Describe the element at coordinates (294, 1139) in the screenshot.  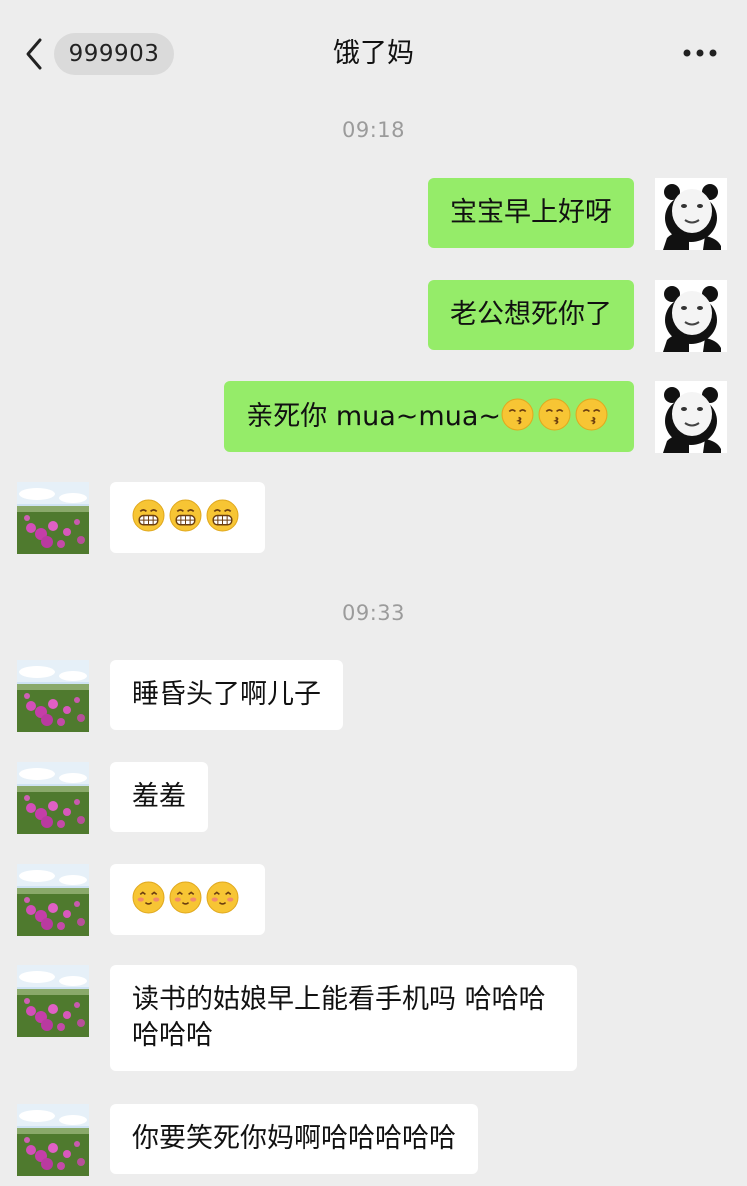
I see `message-bubble-received: 你要笑死你妈啊哈哈哈哈哈` at that location.